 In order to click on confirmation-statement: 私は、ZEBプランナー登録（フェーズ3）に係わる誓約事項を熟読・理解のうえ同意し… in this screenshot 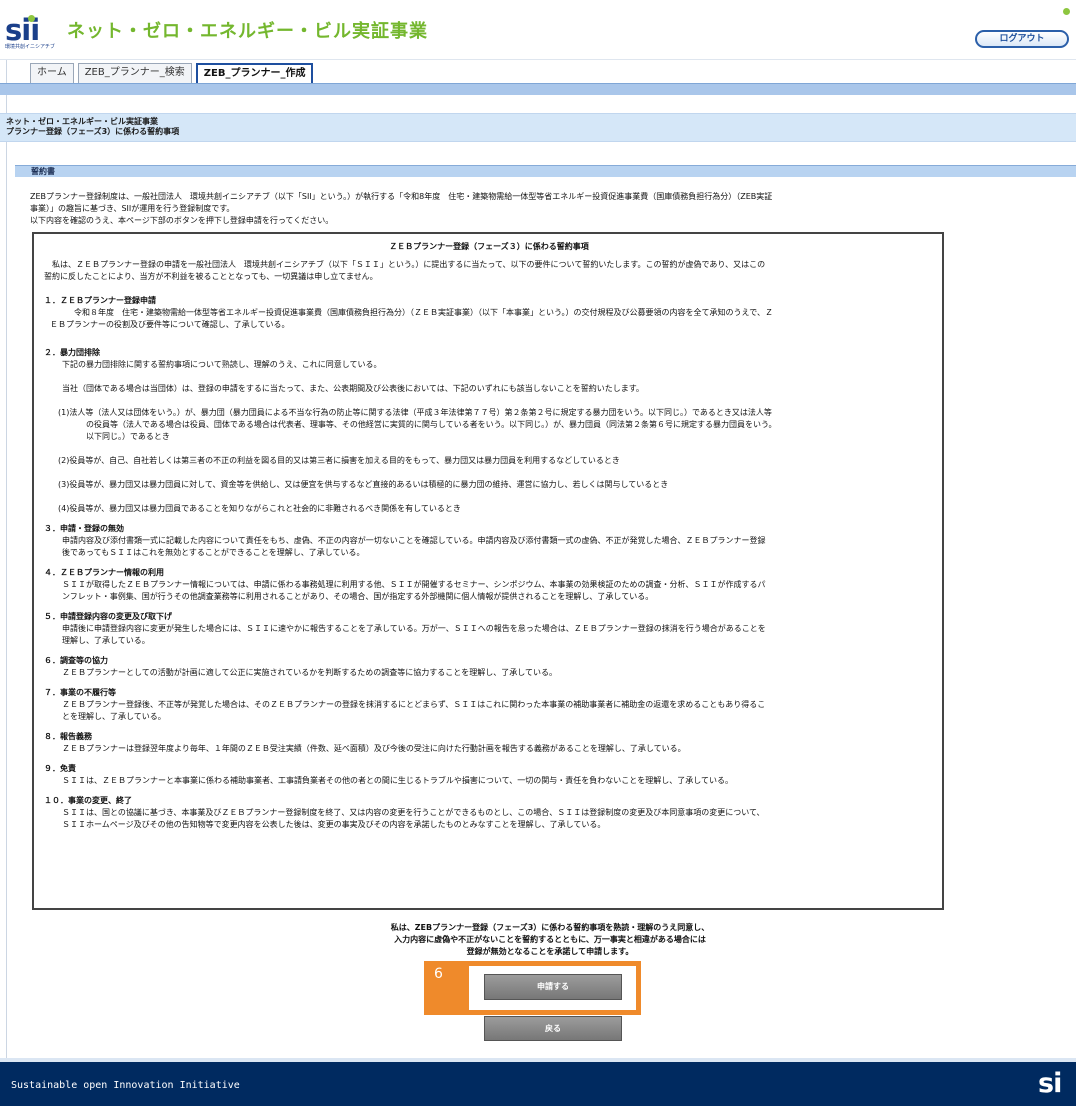, I will do `click(550, 940)`.